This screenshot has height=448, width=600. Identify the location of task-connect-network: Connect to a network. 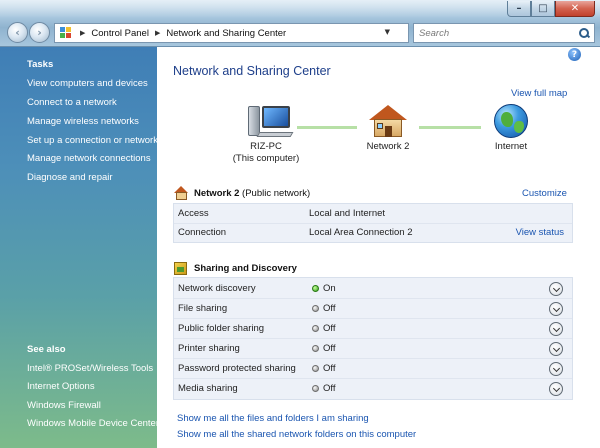
(72, 102).